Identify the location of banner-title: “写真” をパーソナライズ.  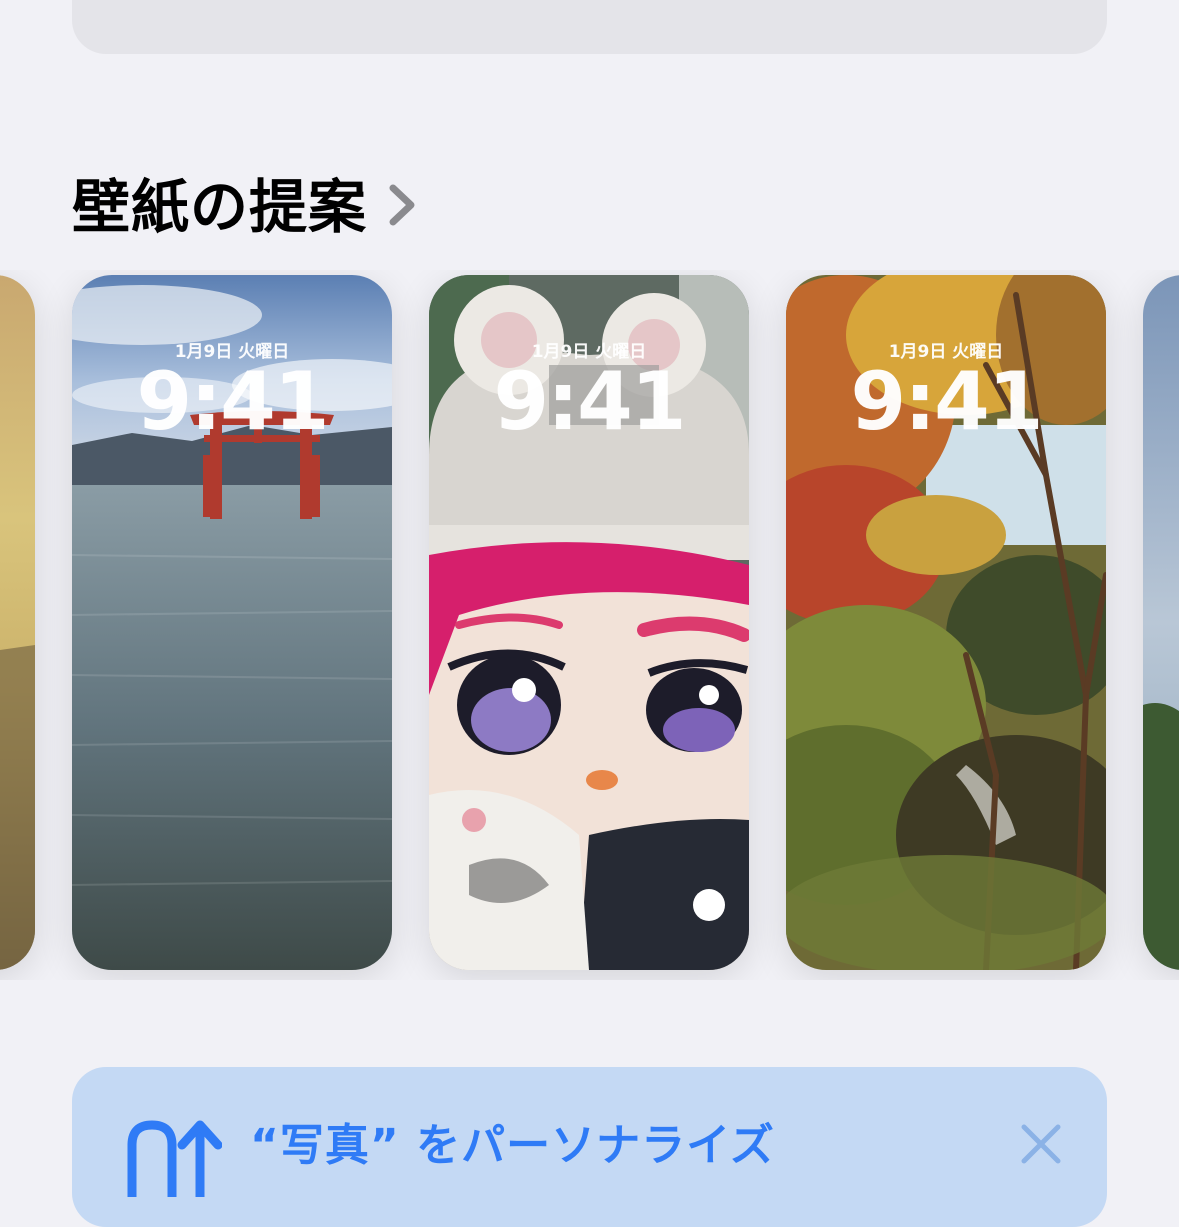
(512, 1145).